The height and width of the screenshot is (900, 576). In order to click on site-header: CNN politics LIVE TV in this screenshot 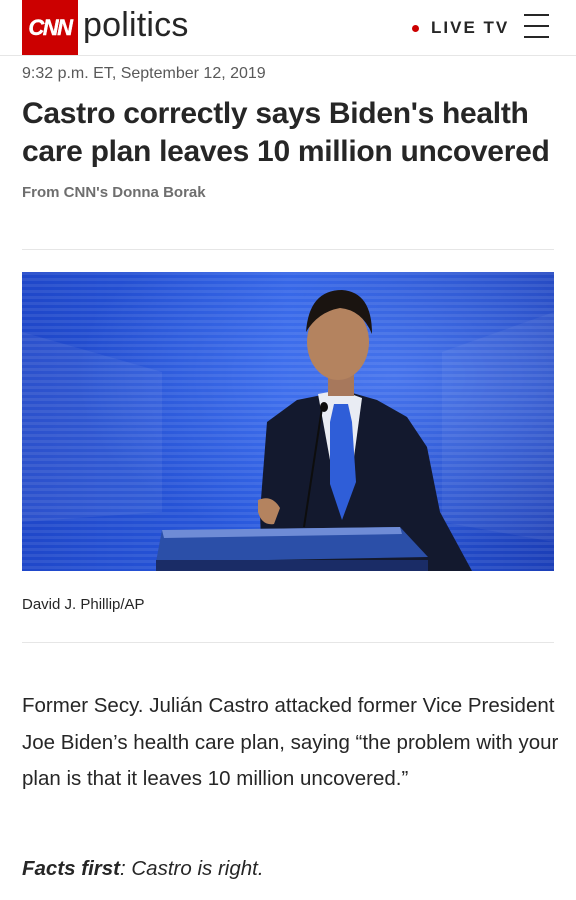, I will do `click(288, 28)`.